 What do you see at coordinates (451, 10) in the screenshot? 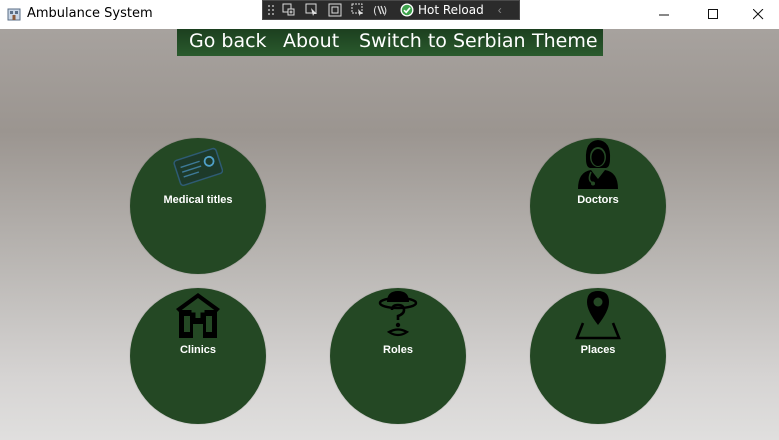
I see `hot-reload-label: Hot Reload` at bounding box center [451, 10].